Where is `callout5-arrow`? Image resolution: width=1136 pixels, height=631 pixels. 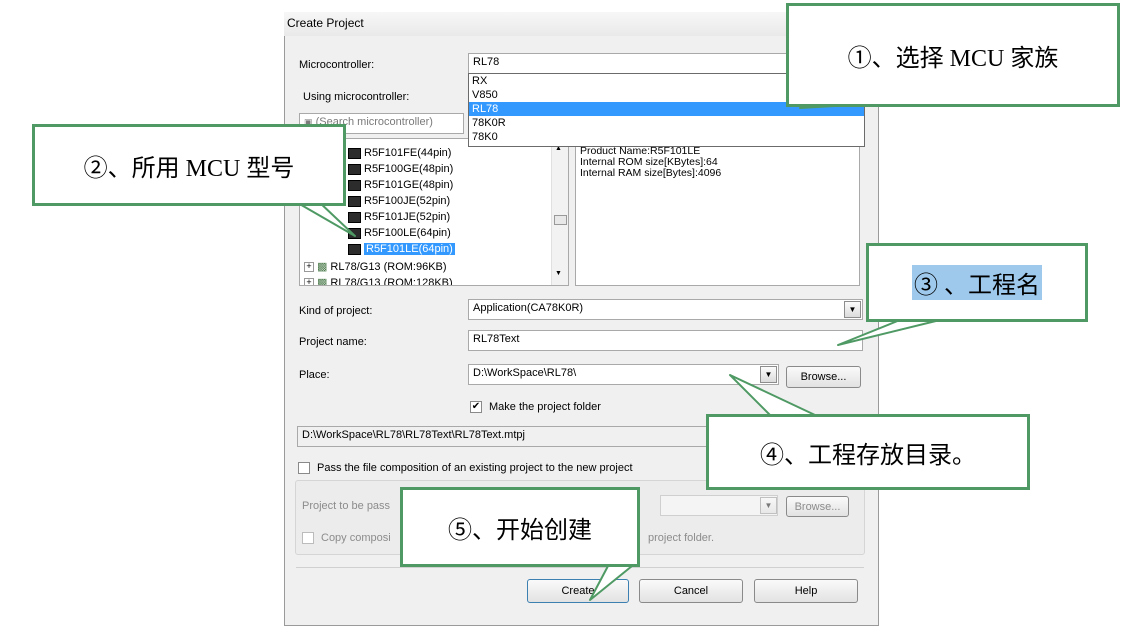
callout5-arrow is located at coordinates (611, 583).